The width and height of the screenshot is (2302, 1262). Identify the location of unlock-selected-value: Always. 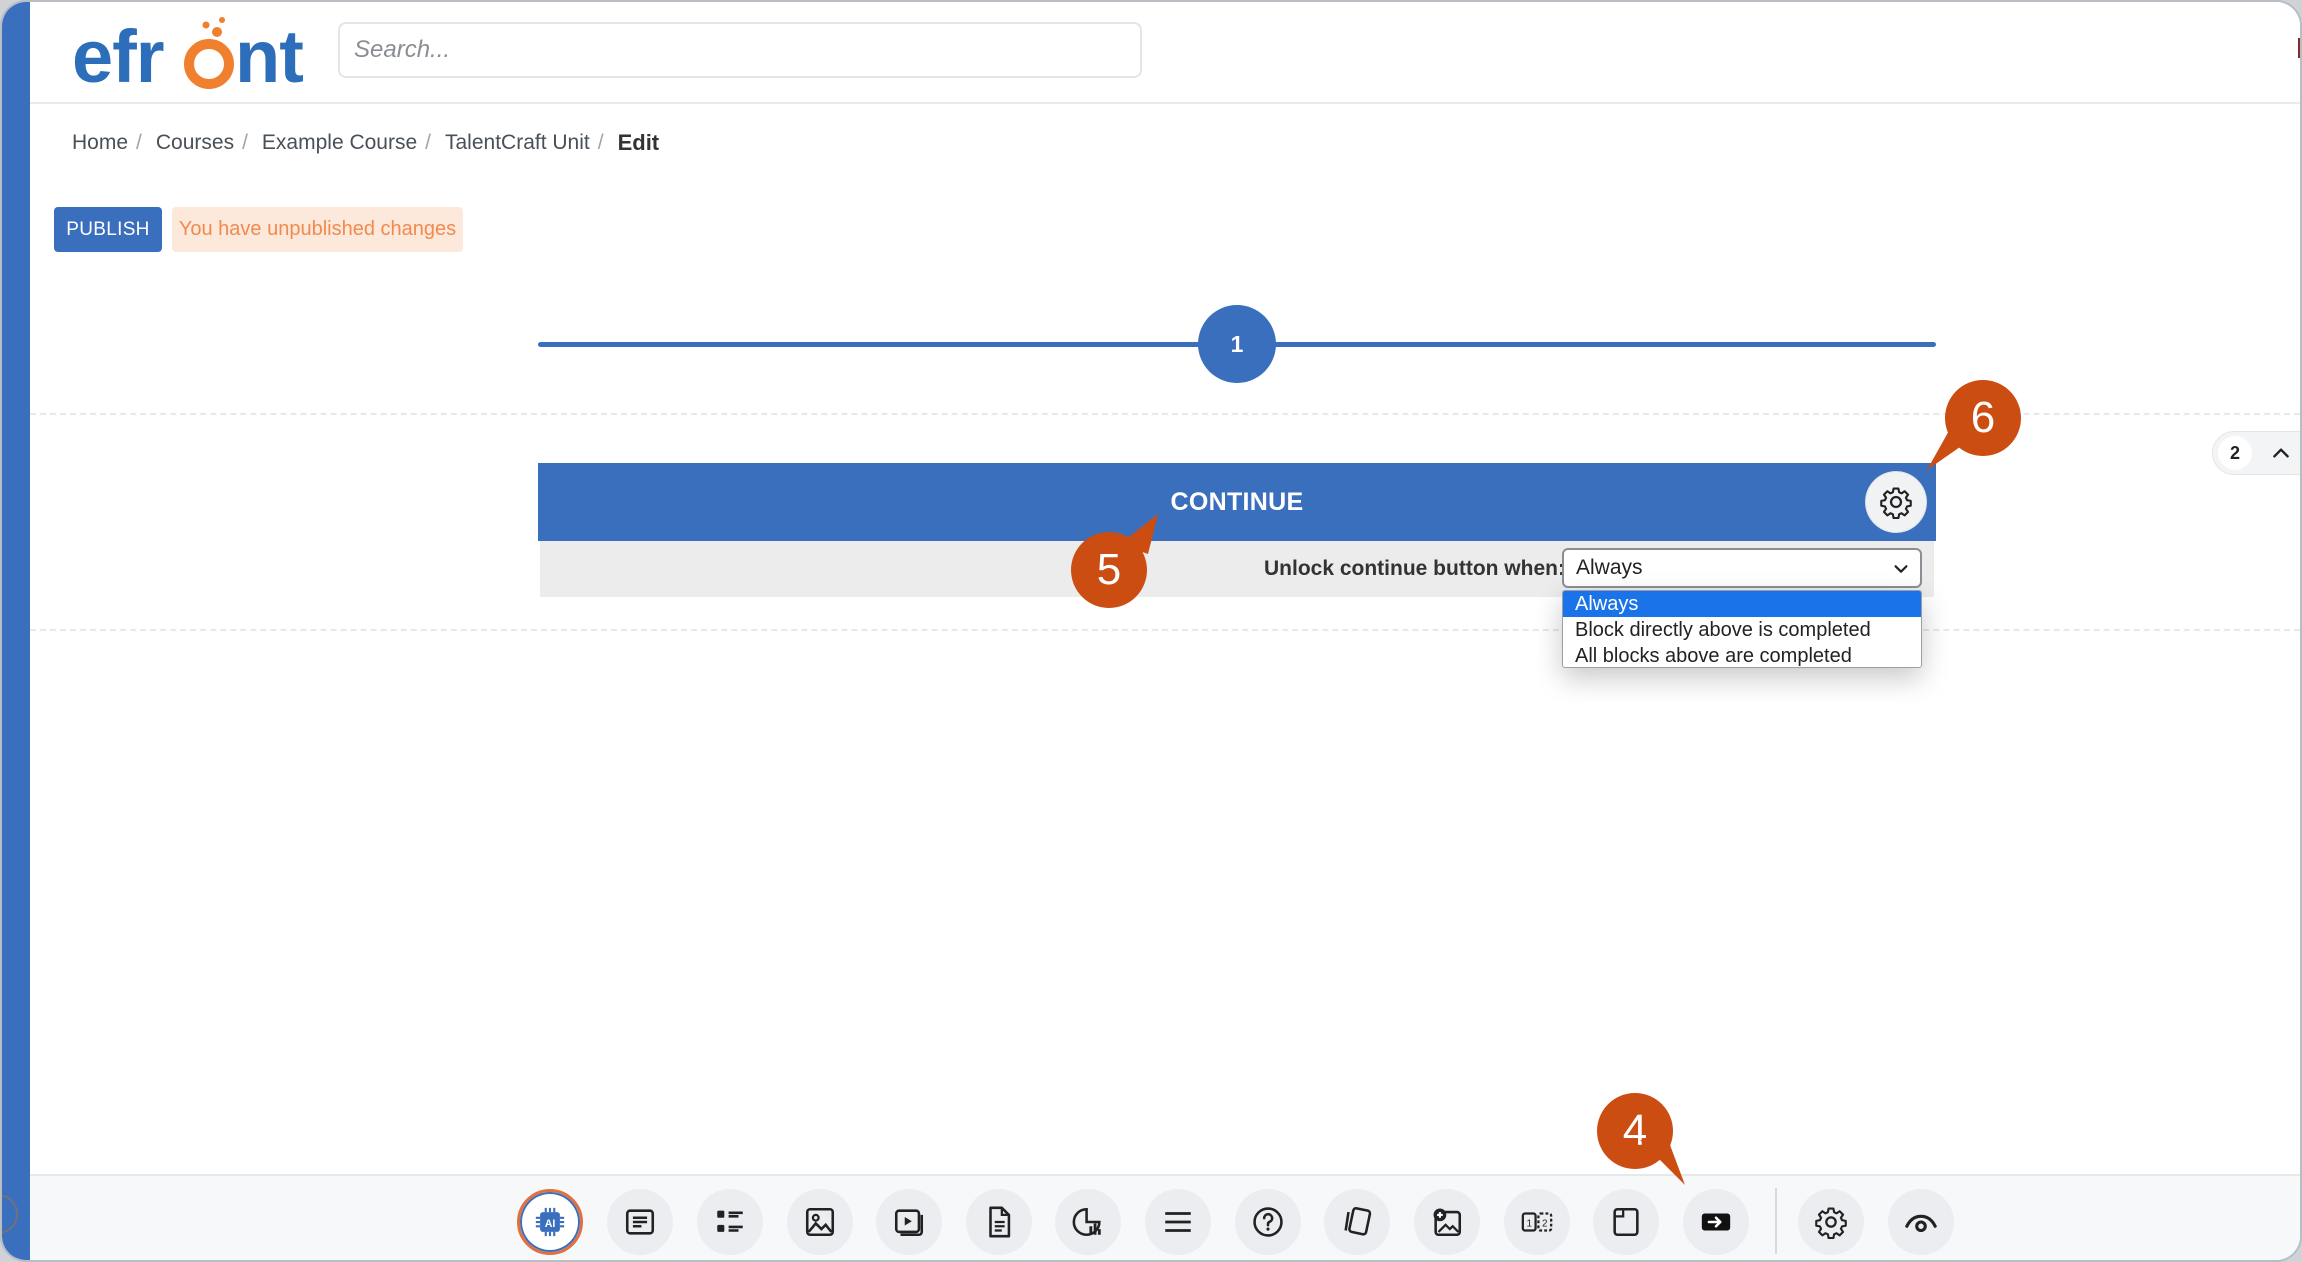
(1609, 567).